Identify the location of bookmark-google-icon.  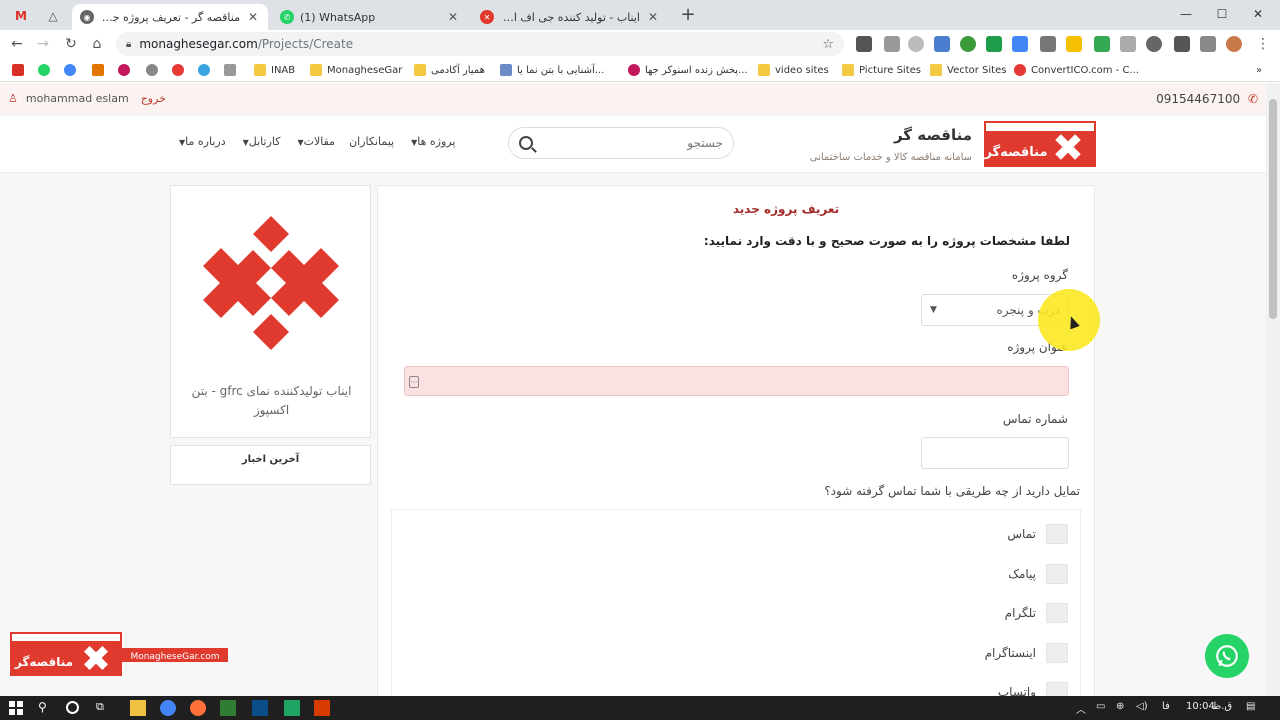
(72, 70).